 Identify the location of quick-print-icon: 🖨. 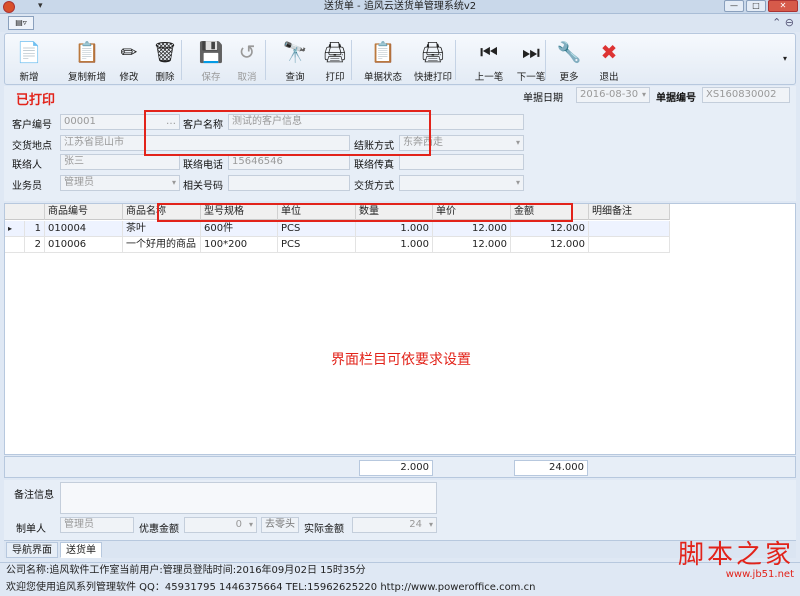
(433, 52).